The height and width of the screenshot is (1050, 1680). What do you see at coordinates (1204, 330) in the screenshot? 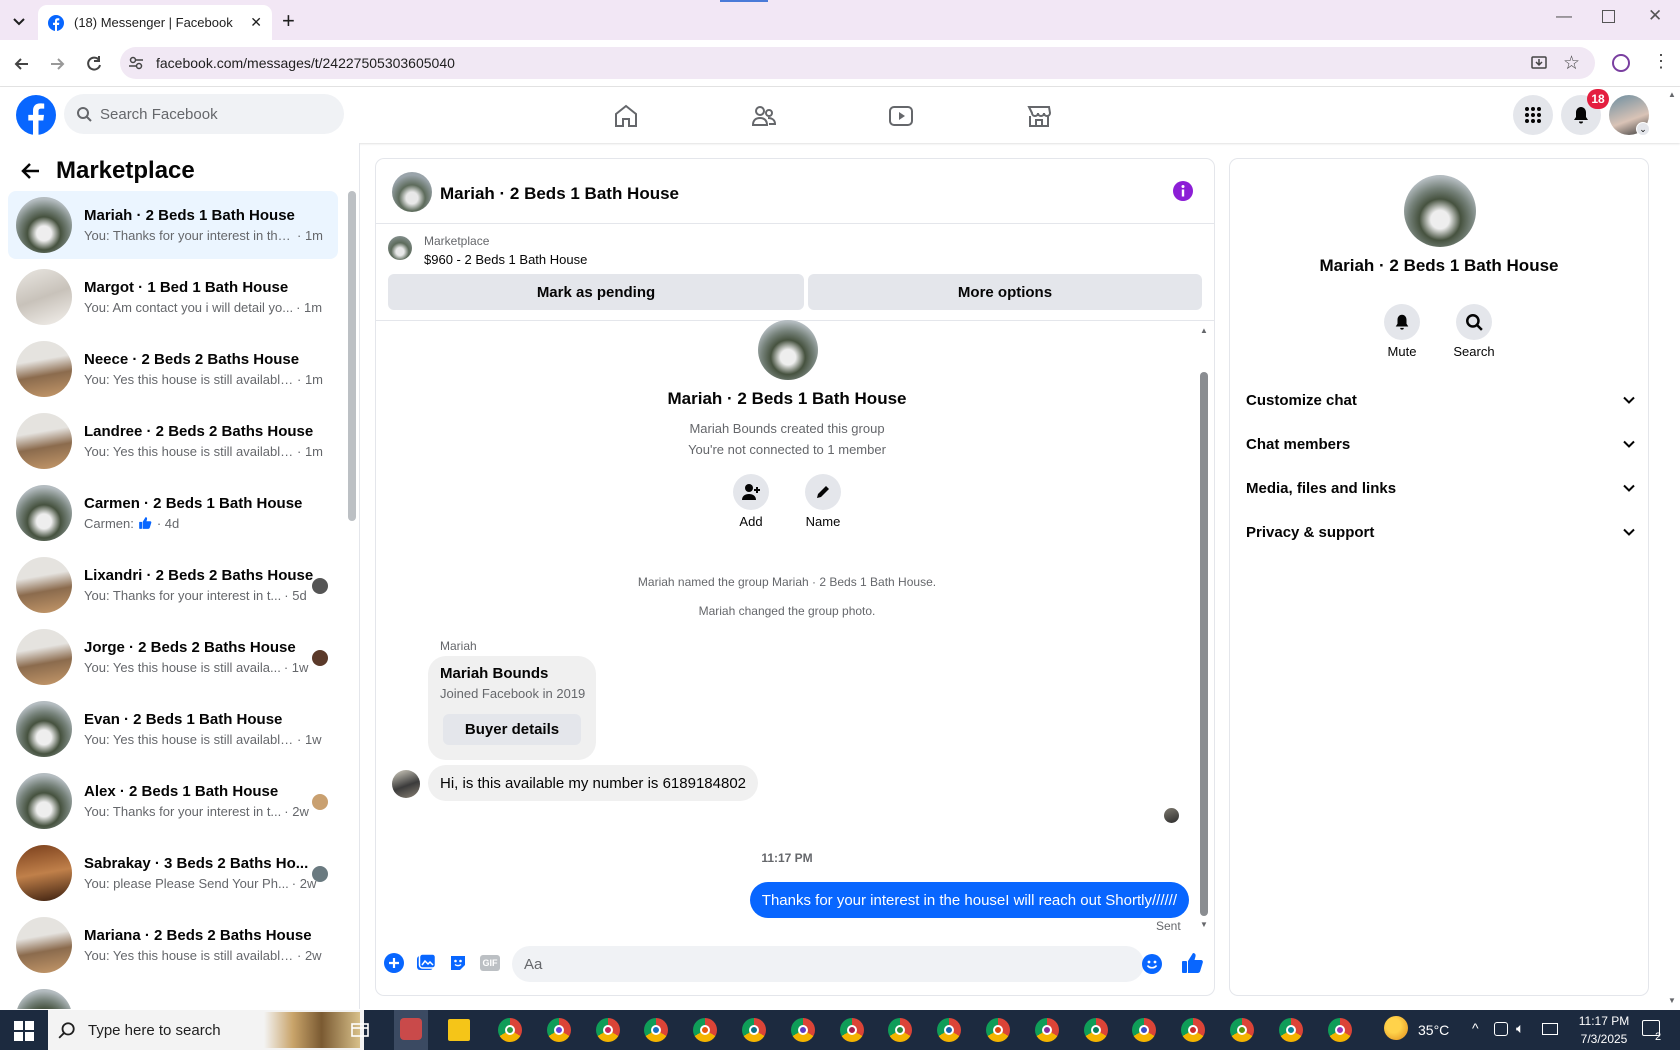
I see `scroll-up-icon: ▲` at bounding box center [1204, 330].